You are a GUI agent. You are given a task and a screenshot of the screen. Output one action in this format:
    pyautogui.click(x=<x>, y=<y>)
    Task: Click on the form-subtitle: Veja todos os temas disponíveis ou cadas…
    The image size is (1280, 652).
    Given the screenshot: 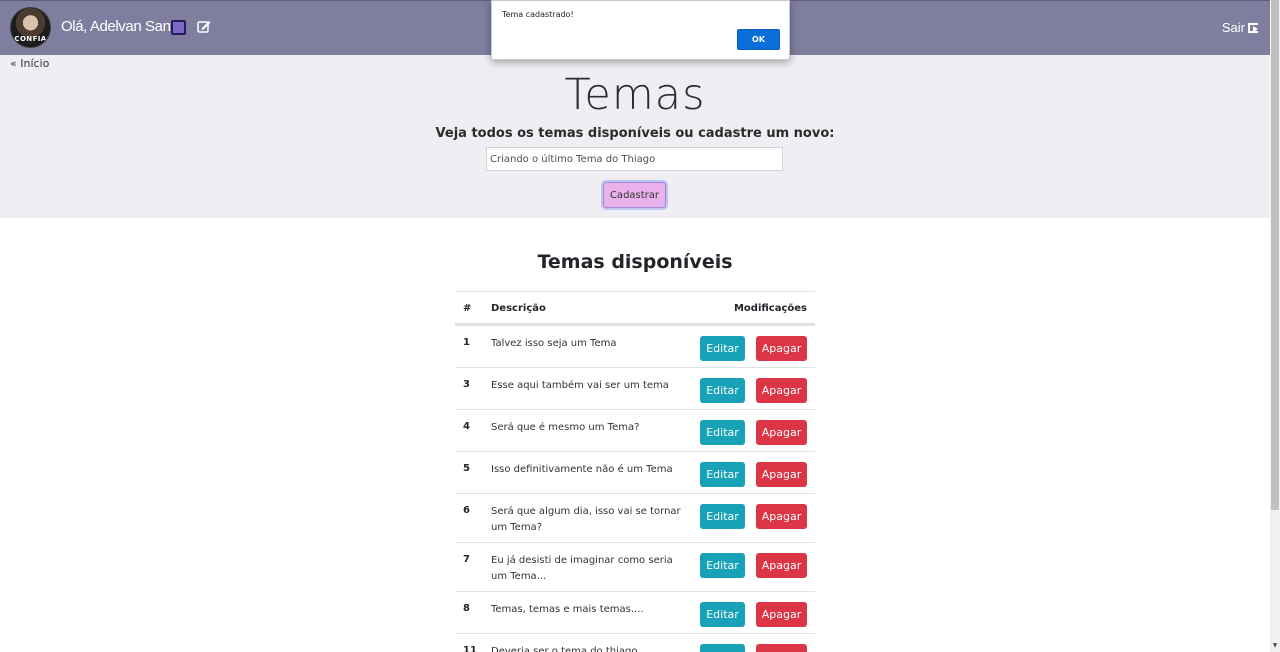 What is the action you would take?
    pyautogui.click(x=635, y=133)
    